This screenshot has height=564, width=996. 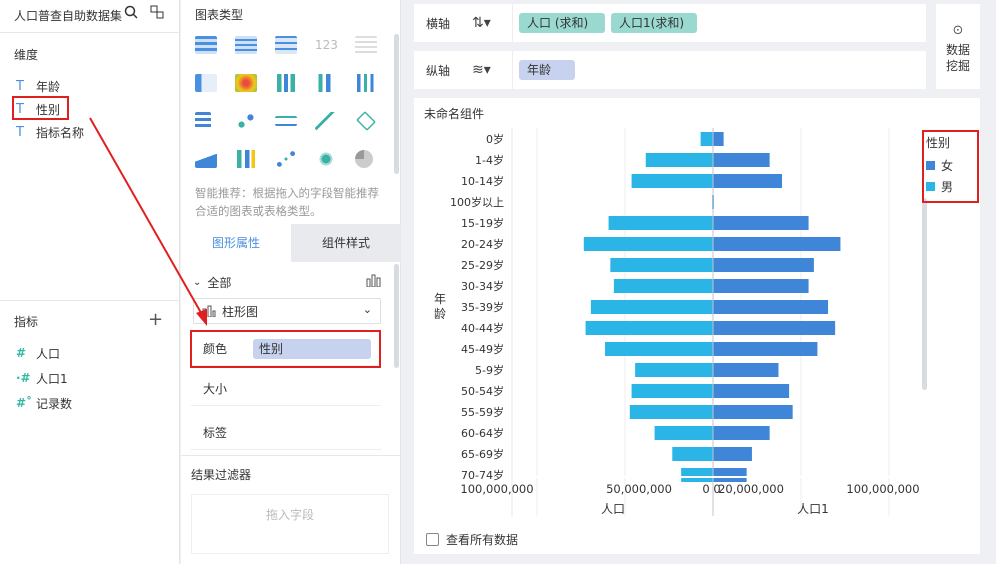 What do you see at coordinates (246, 159) in the screenshot?
I see `combo-chart-icon` at bounding box center [246, 159].